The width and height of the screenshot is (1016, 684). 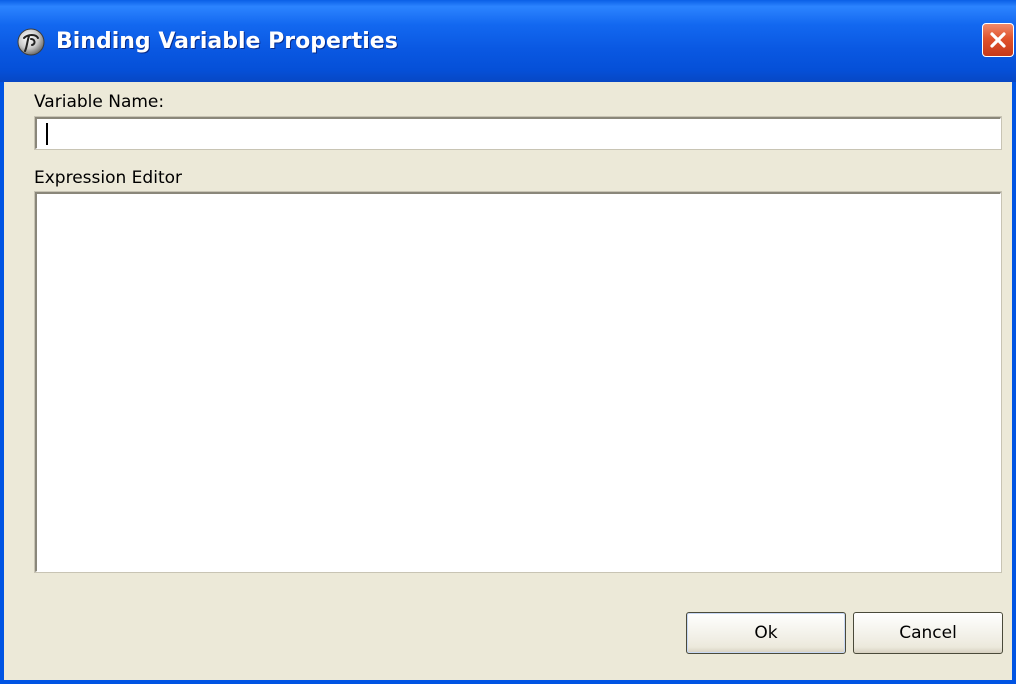 What do you see at coordinates (227, 41) in the screenshot?
I see `window-title: Binding Variable Properties` at bounding box center [227, 41].